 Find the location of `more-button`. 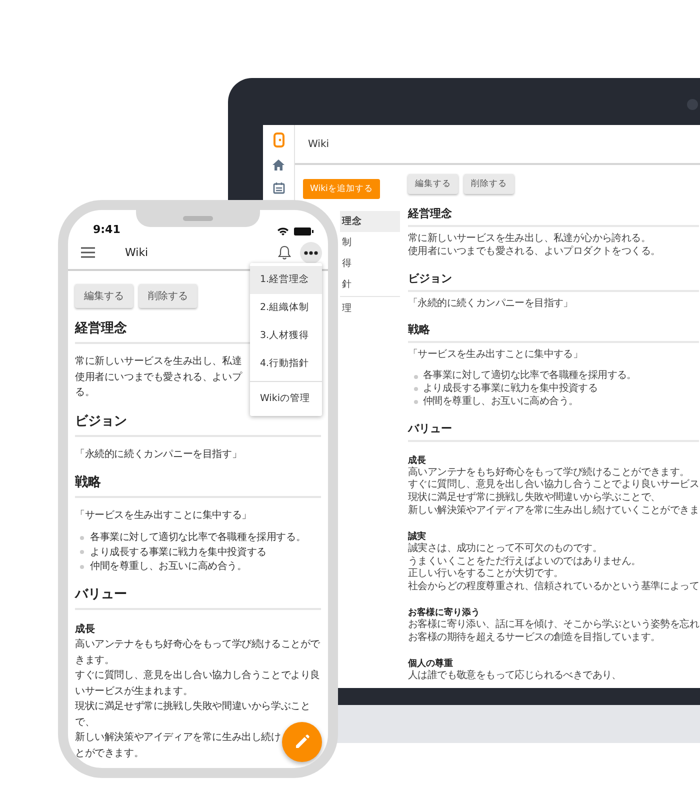

more-button is located at coordinates (311, 253).